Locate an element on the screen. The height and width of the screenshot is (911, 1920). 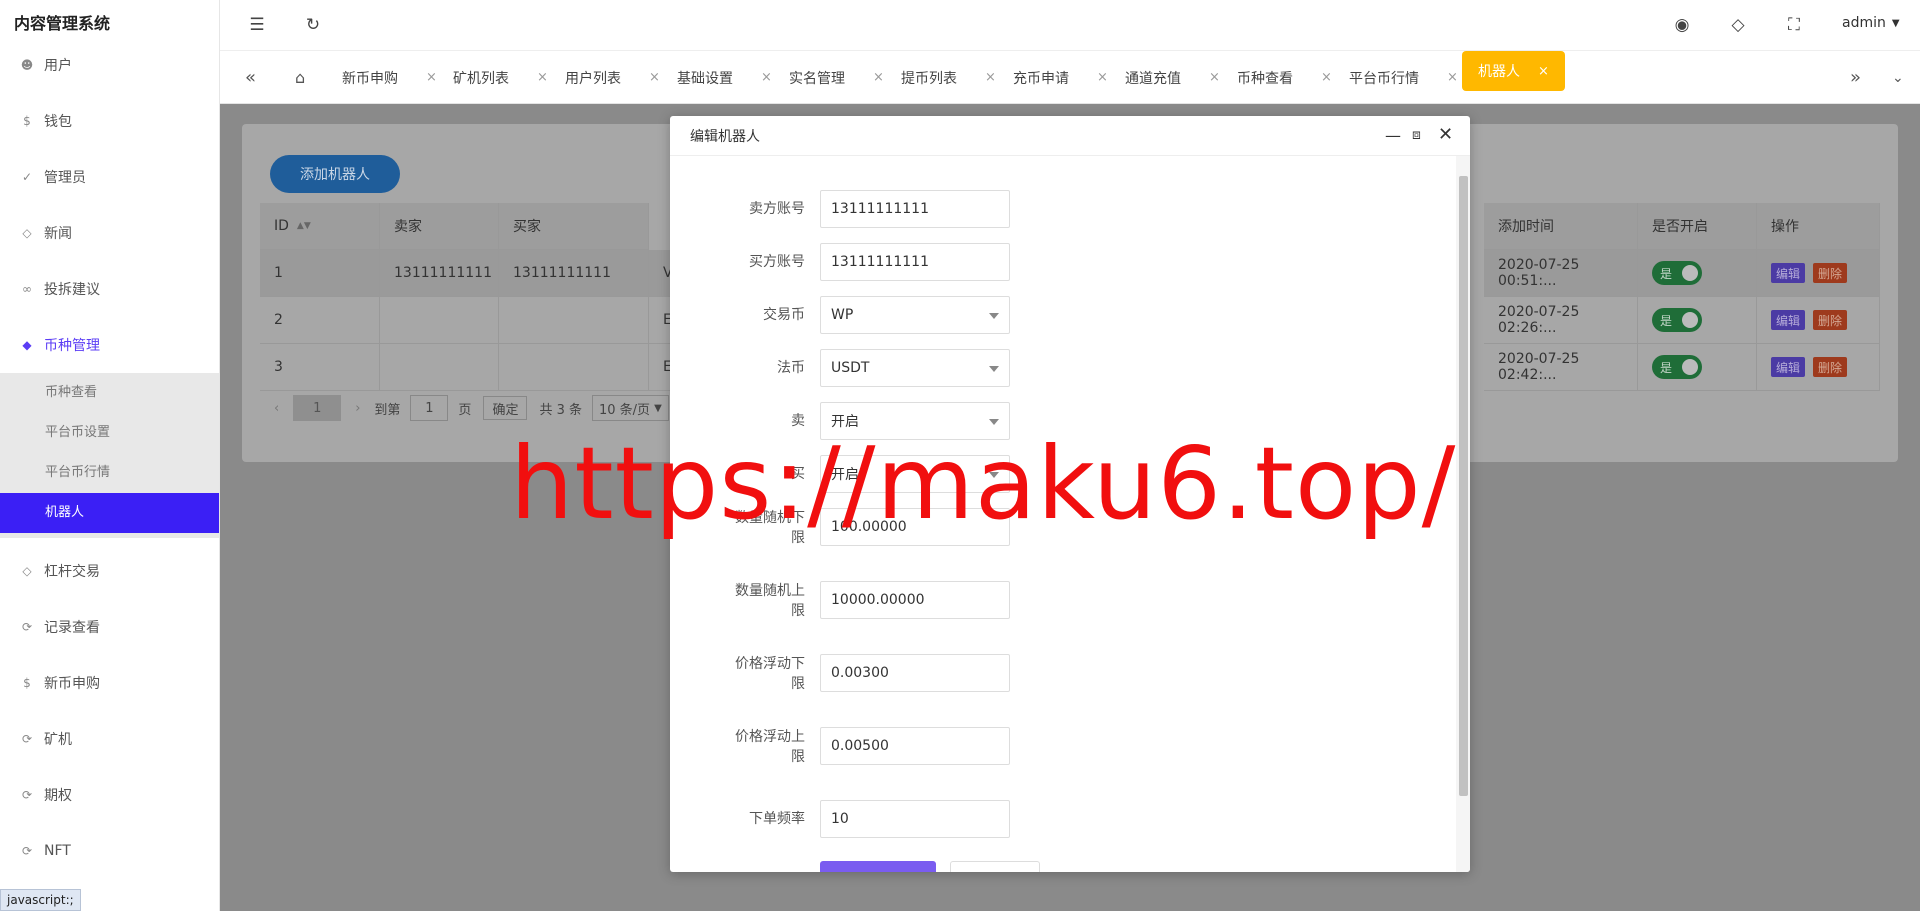
tab-robot: 机器人 × is located at coordinates (1513, 71).